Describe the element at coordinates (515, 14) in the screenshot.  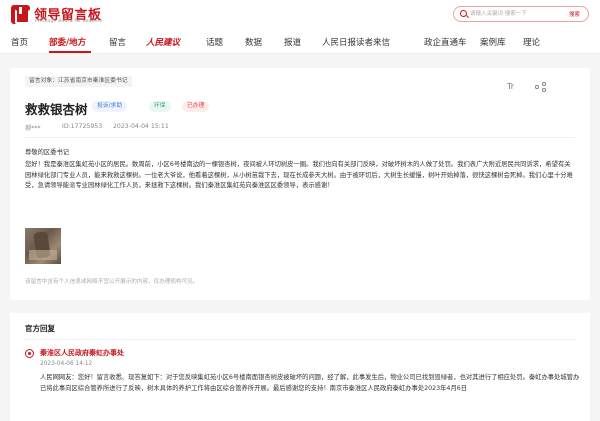
I see `search-input` at that location.